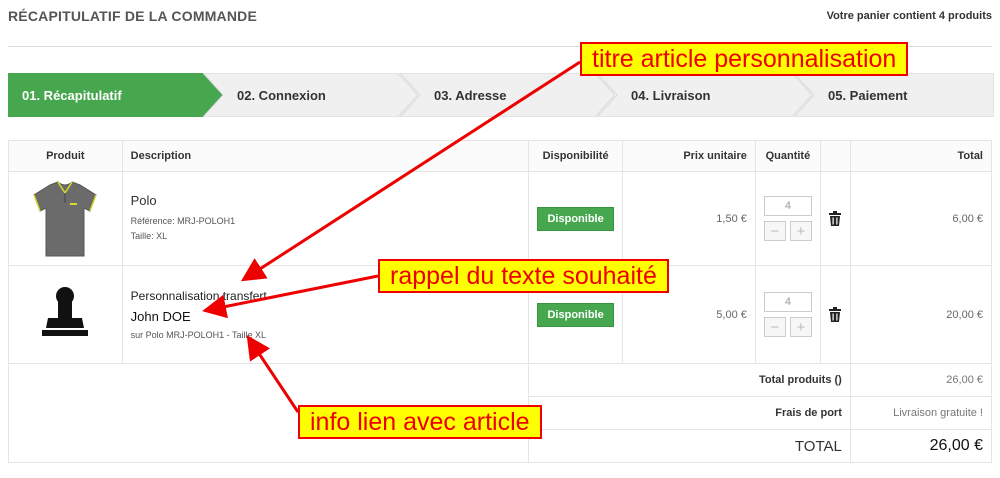  What do you see at coordinates (72, 95) in the screenshot?
I see `step-summary-label: 01. Récapitulatif` at bounding box center [72, 95].